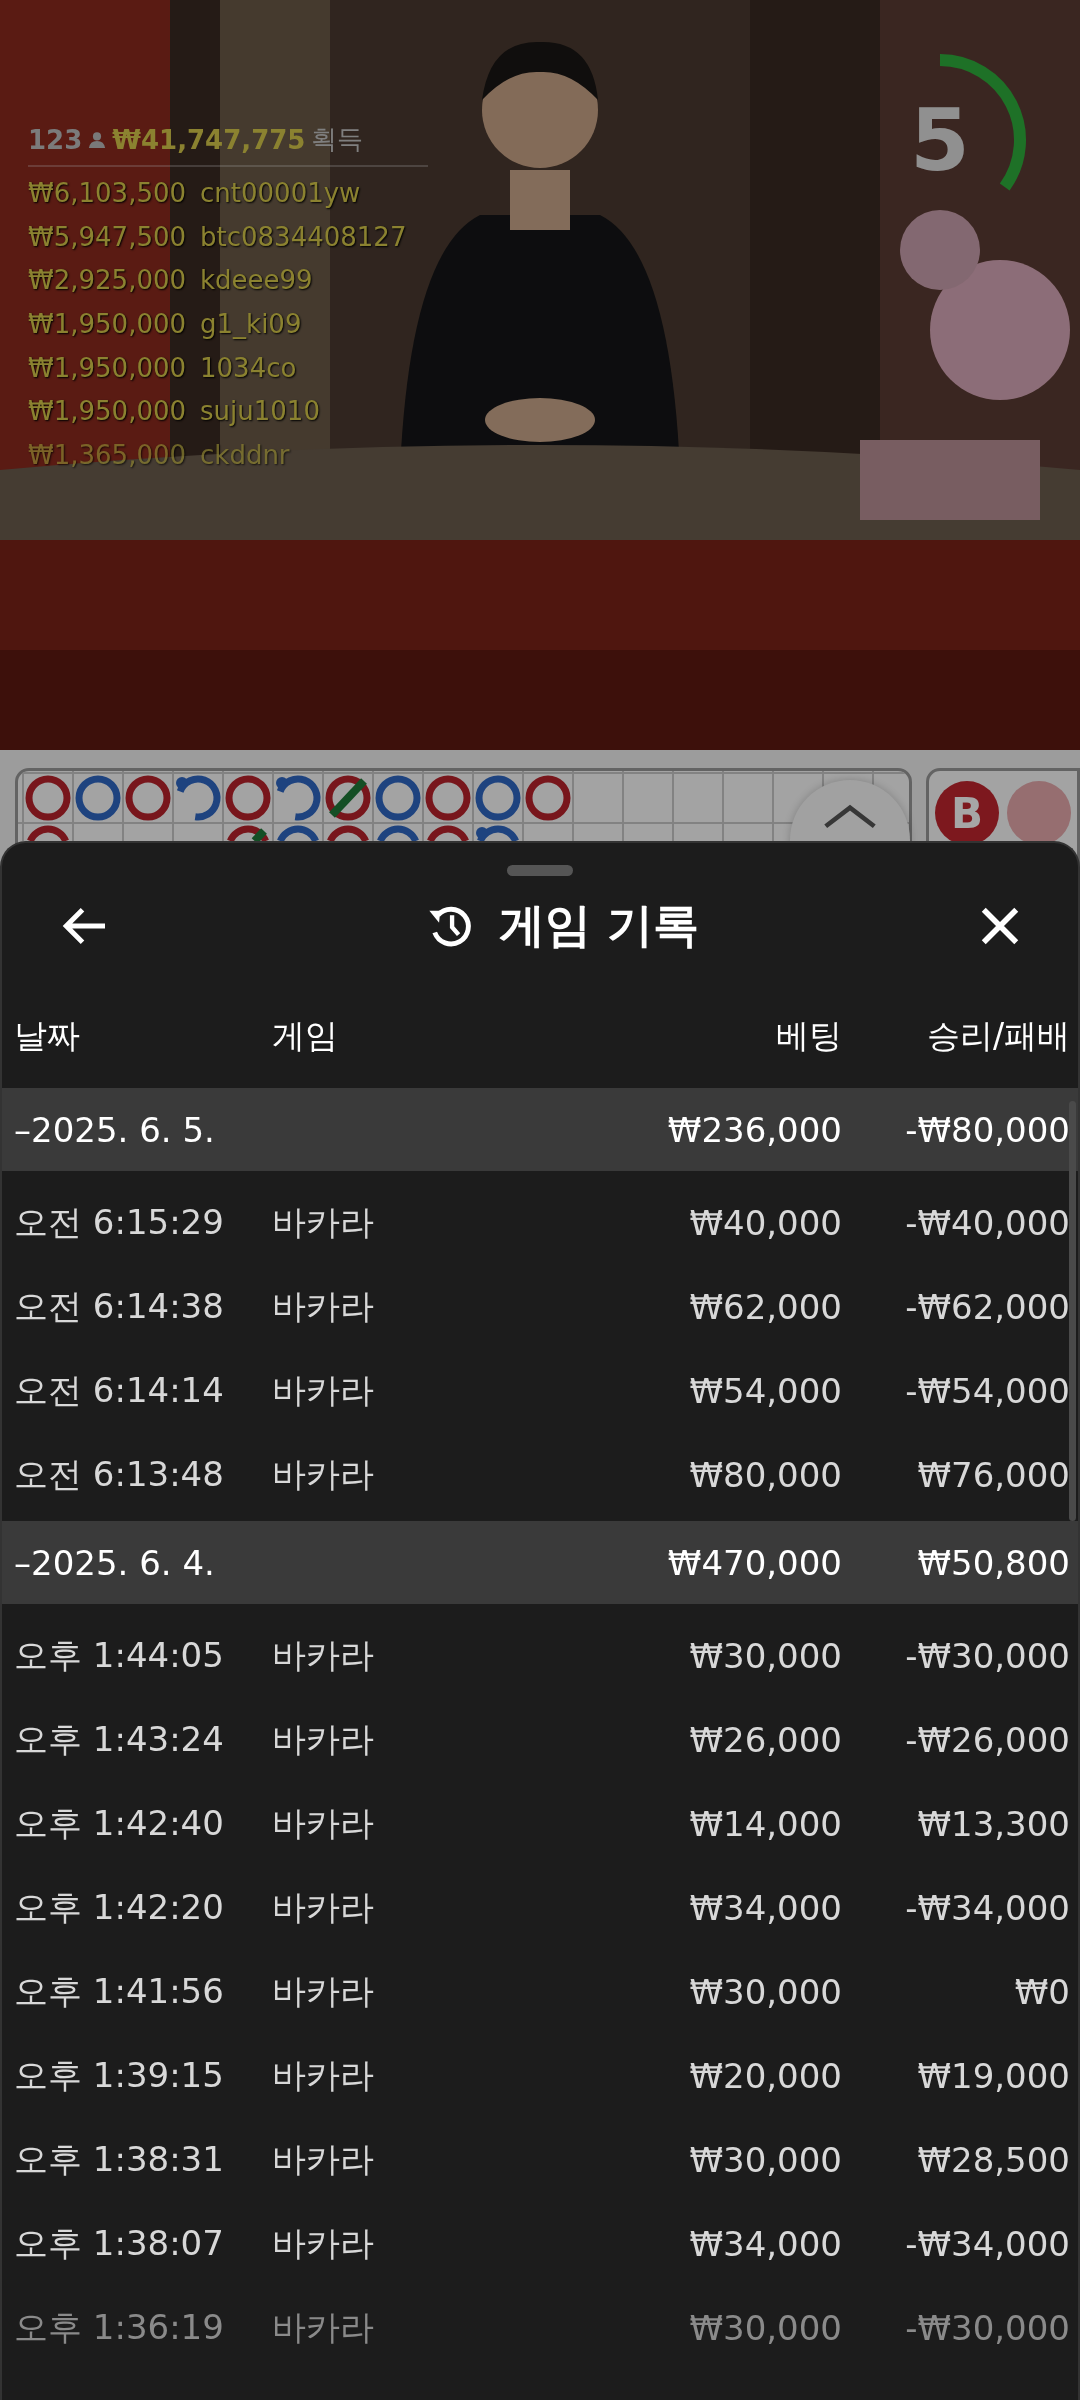  I want to click on time-cell-text: 오후 1:43:24, so click(119, 1739).